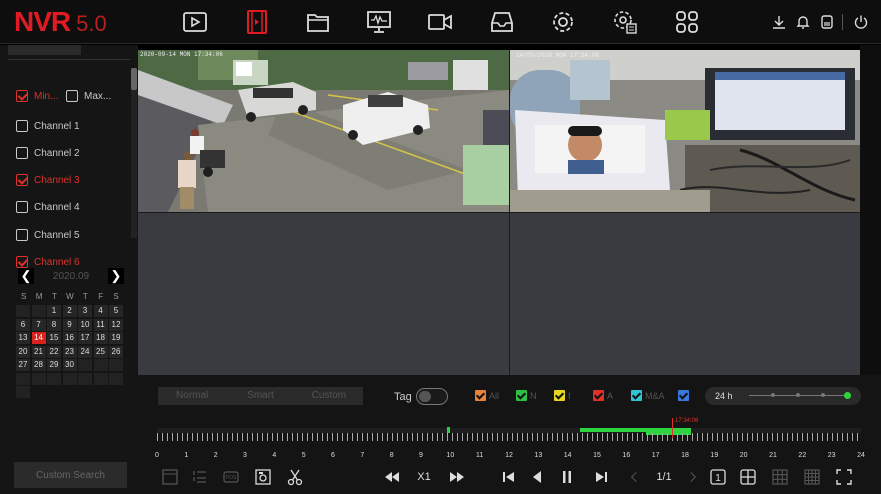 The height and width of the screenshot is (494, 881). What do you see at coordinates (685, 455) in the screenshot?
I see `hour-label: 18` at bounding box center [685, 455].